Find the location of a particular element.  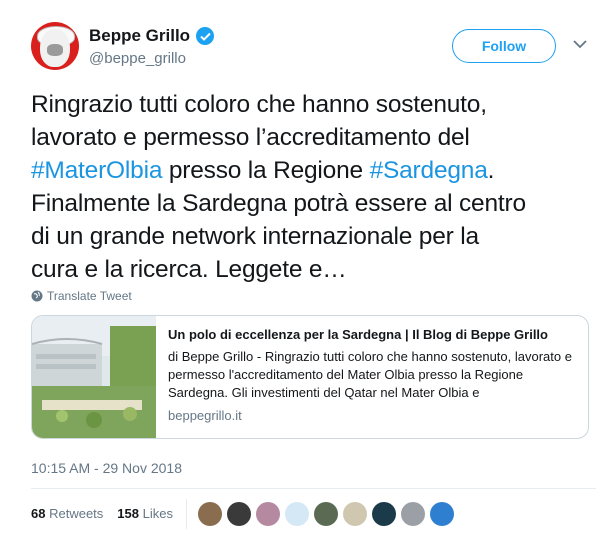

likes-label: Likes is located at coordinates (157, 513).